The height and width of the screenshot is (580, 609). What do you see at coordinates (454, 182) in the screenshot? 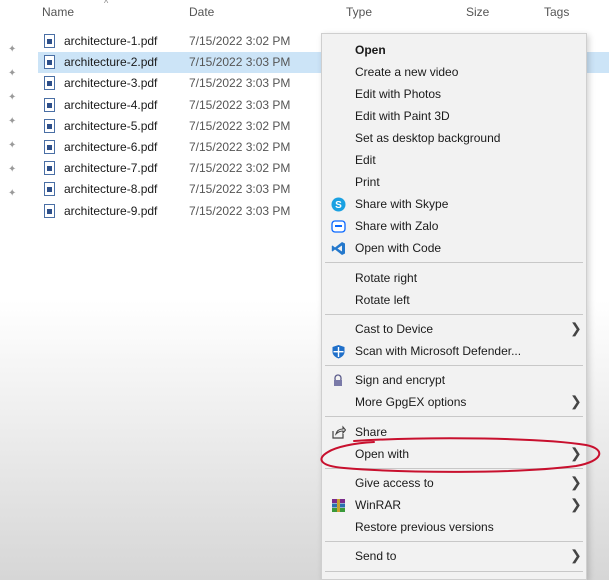
I see `menu-item-print: Print` at bounding box center [454, 182].